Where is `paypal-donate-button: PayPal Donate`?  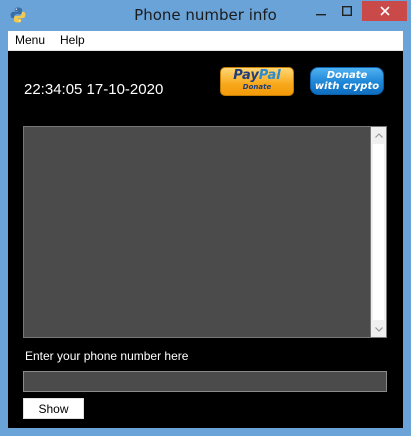
paypal-donate-button: PayPal Donate is located at coordinates (257, 81).